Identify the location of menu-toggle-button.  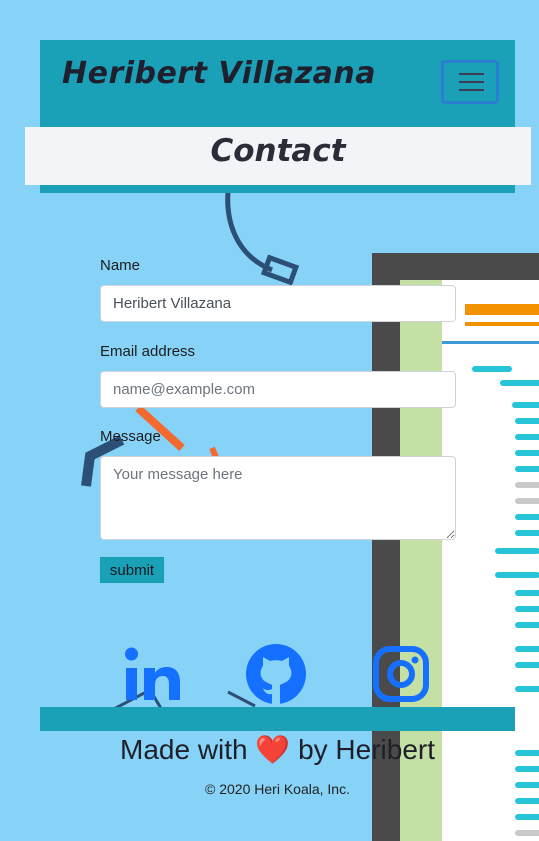
(470, 82).